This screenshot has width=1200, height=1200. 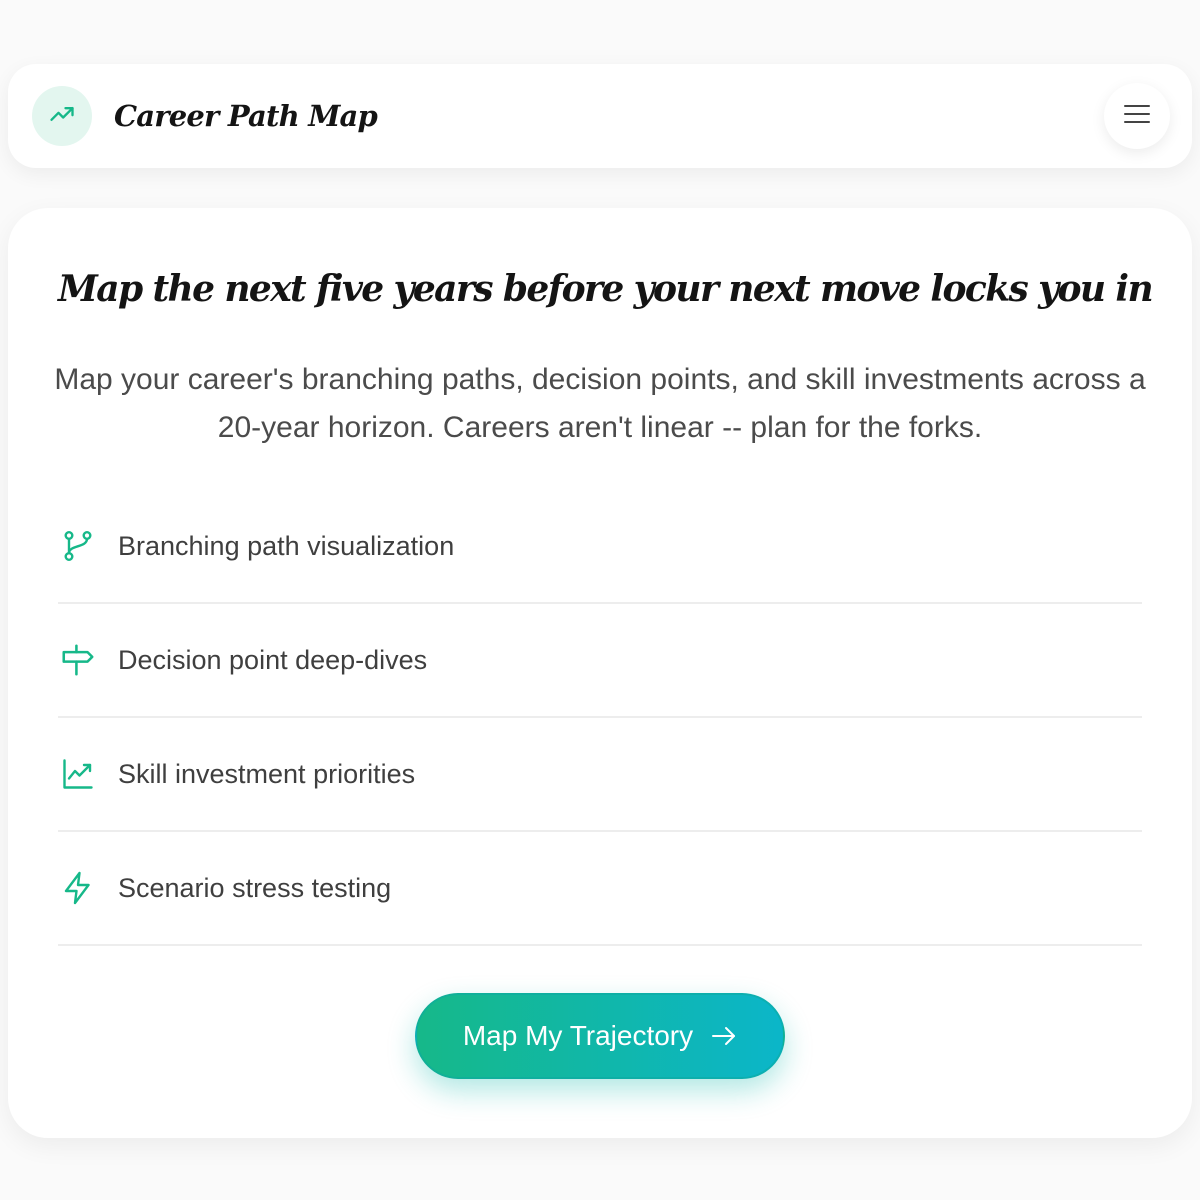 I want to click on lightning-bolt-icon, so click(x=78, y=888).